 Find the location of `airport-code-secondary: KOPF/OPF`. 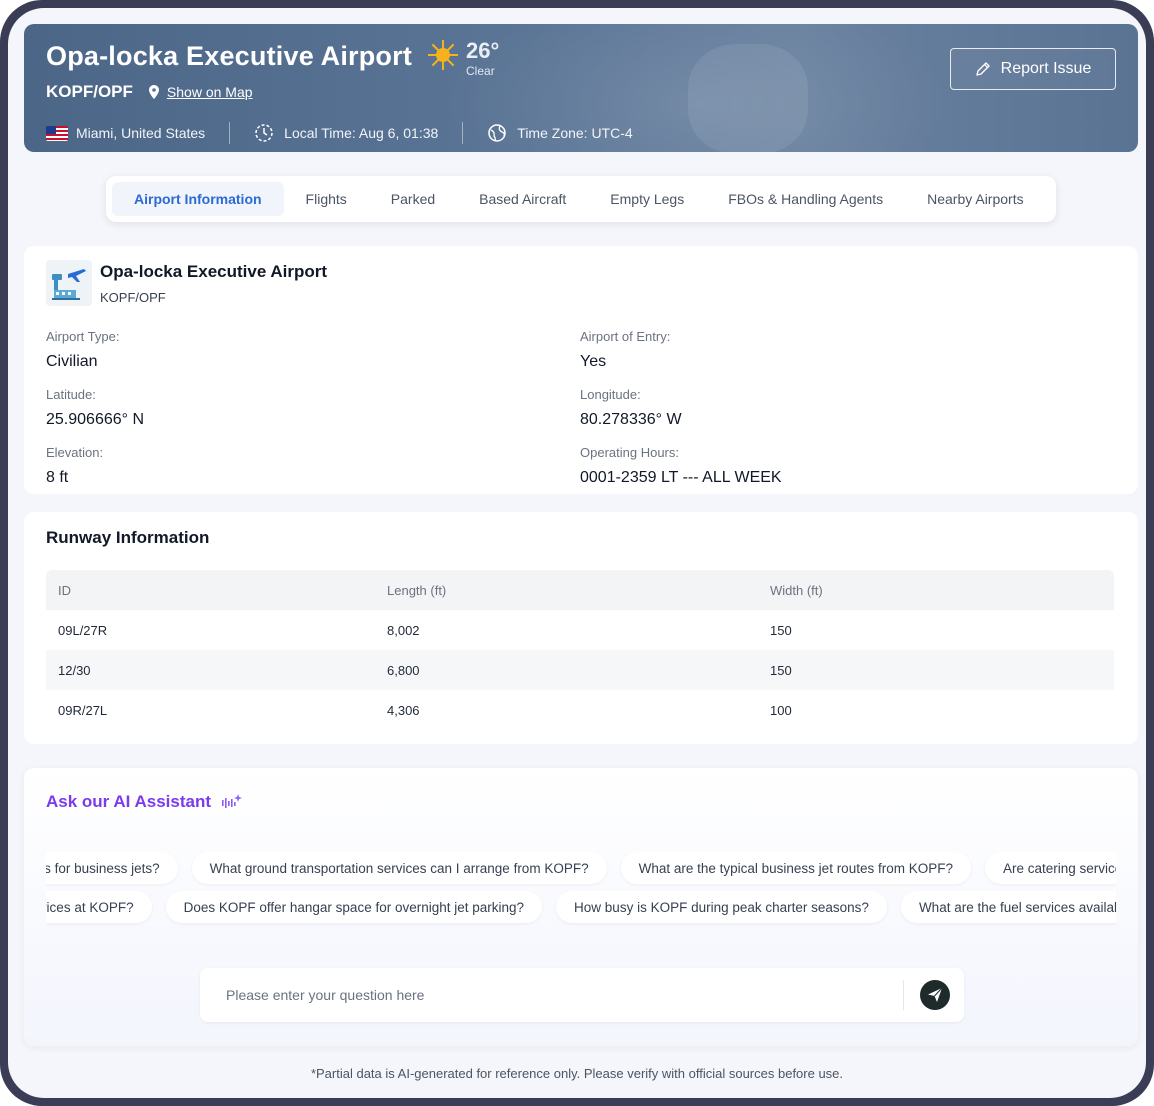

airport-code-secondary: KOPF/OPF is located at coordinates (133, 297).